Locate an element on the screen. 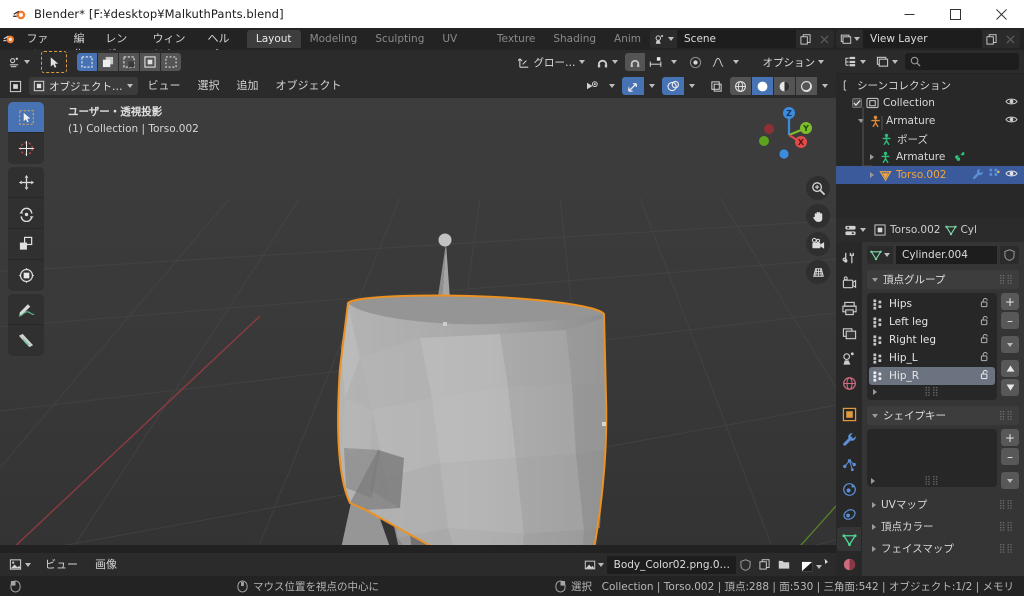 Image resolution: width=1024 pixels, height=596 pixels. select-intersect-button is located at coordinates (171, 62).